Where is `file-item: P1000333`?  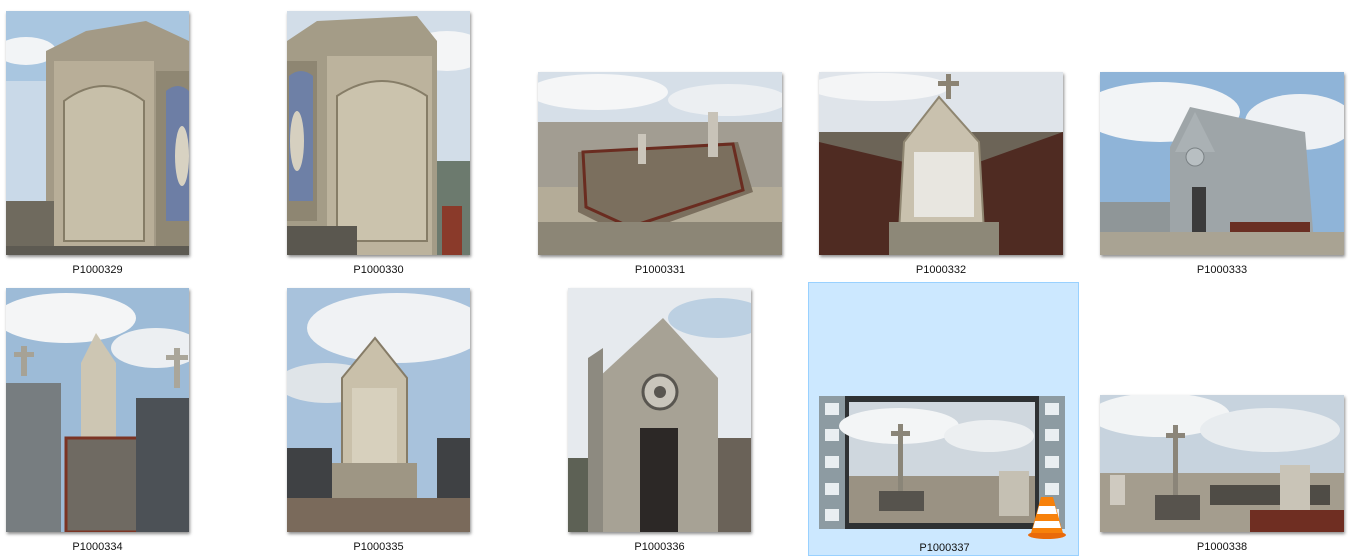
file-item: P1000333 is located at coordinates (1221, 140).